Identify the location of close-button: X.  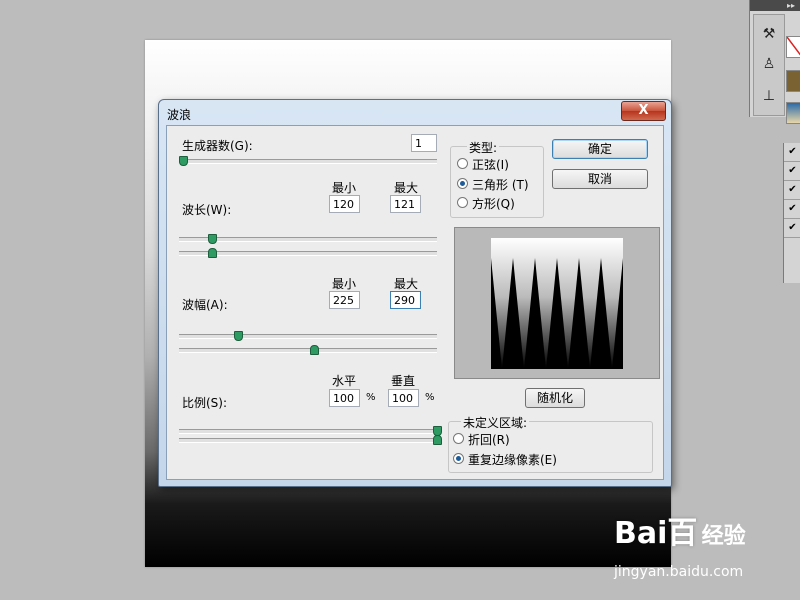
(643, 111).